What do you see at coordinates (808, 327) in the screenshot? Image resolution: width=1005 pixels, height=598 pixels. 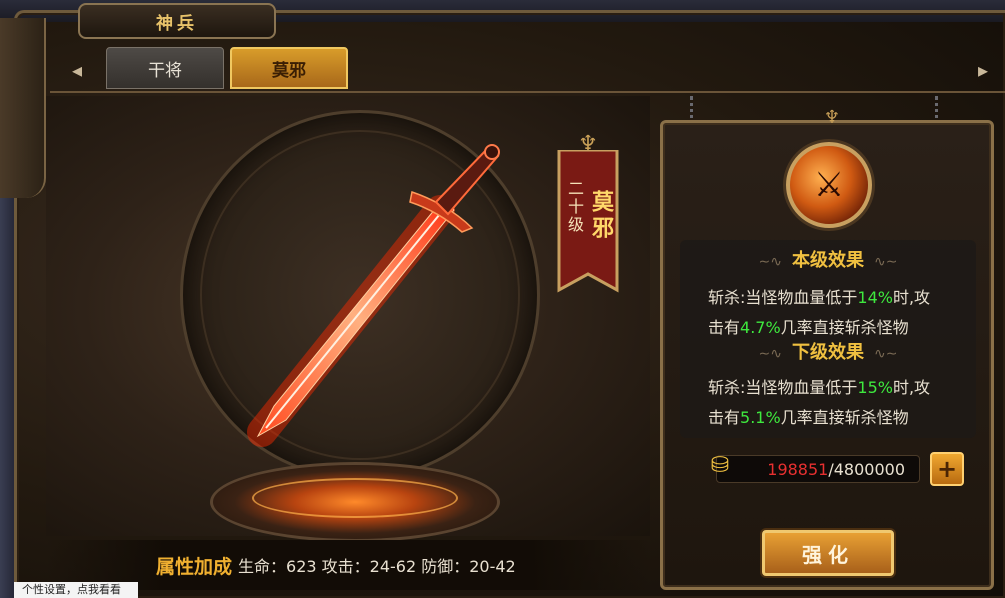 I see `current-effect-line2: 击有4.7%几率直接斩杀怪物` at bounding box center [808, 327].